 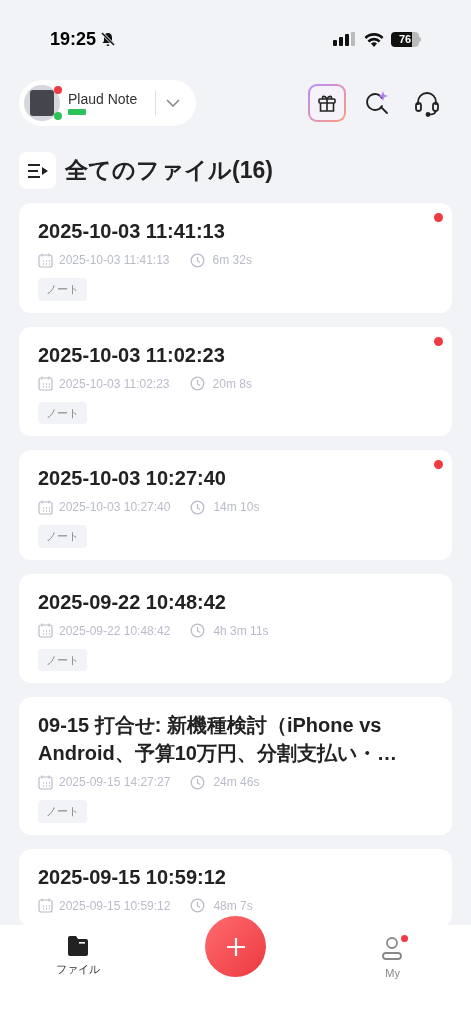 What do you see at coordinates (132, 355) in the screenshot?
I see `file-title: 2025-10-03 11:02:23` at bounding box center [132, 355].